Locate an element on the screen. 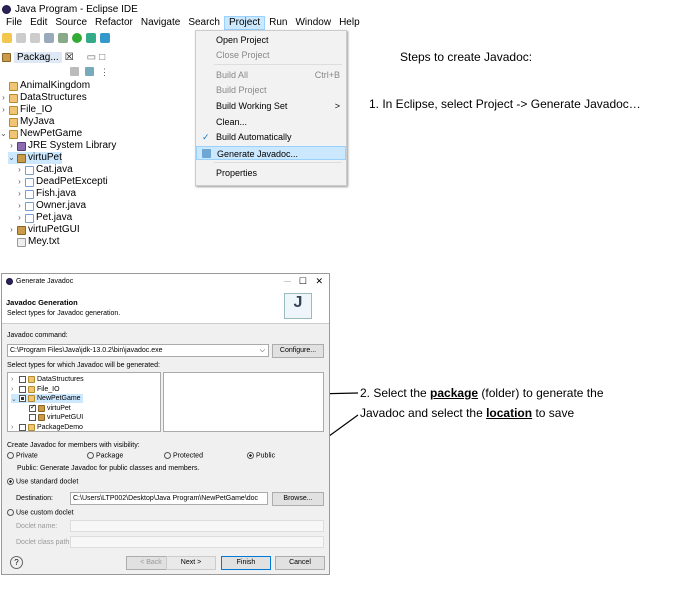  type-tree-item: › File_IO is located at coordinates (35, 389).